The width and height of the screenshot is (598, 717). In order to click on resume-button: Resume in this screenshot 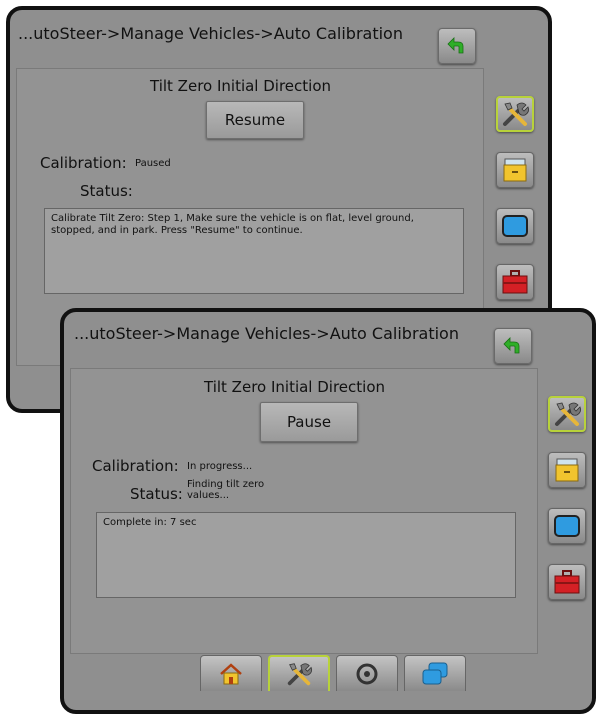, I will do `click(255, 120)`.